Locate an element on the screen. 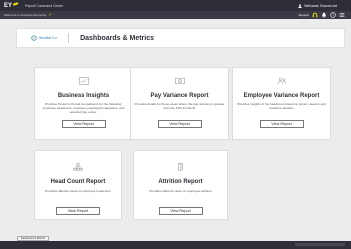 Image resolution: width=351 pixels, height=249 pixels. page-header: Sundial Co. Dashboards & Metrics is located at coordinates (180, 38).